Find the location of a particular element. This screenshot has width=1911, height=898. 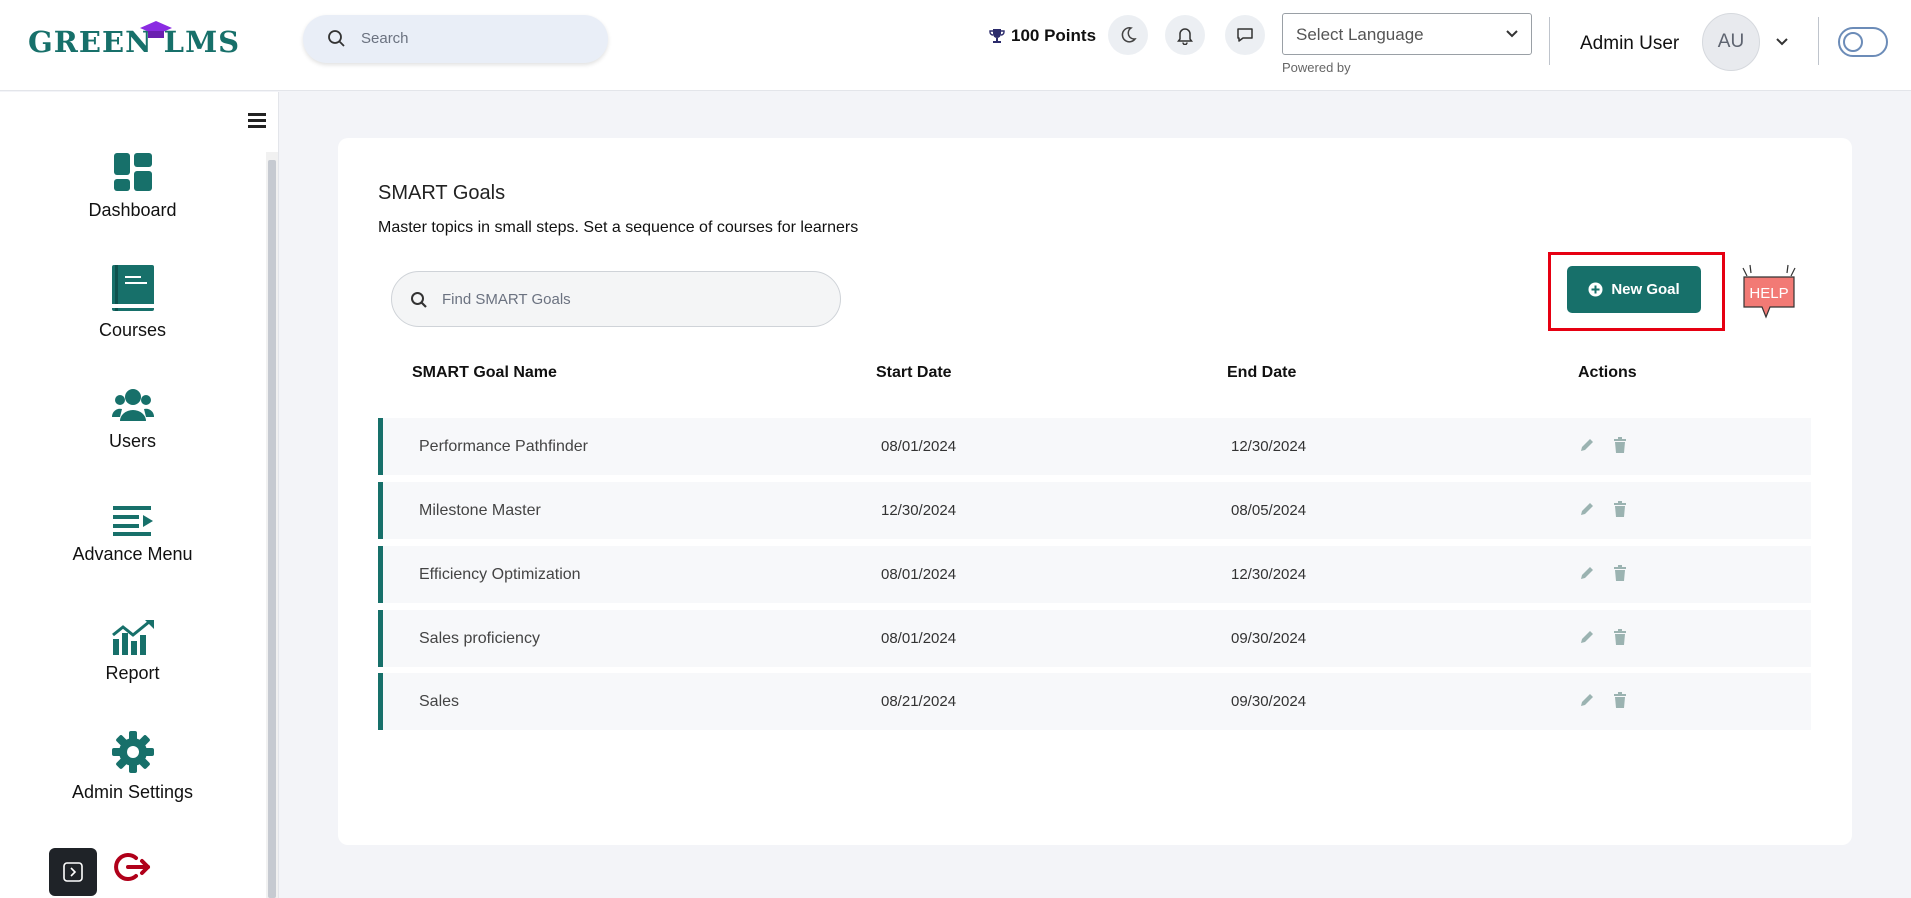

column-header-end-date: End Date is located at coordinates (1261, 373).